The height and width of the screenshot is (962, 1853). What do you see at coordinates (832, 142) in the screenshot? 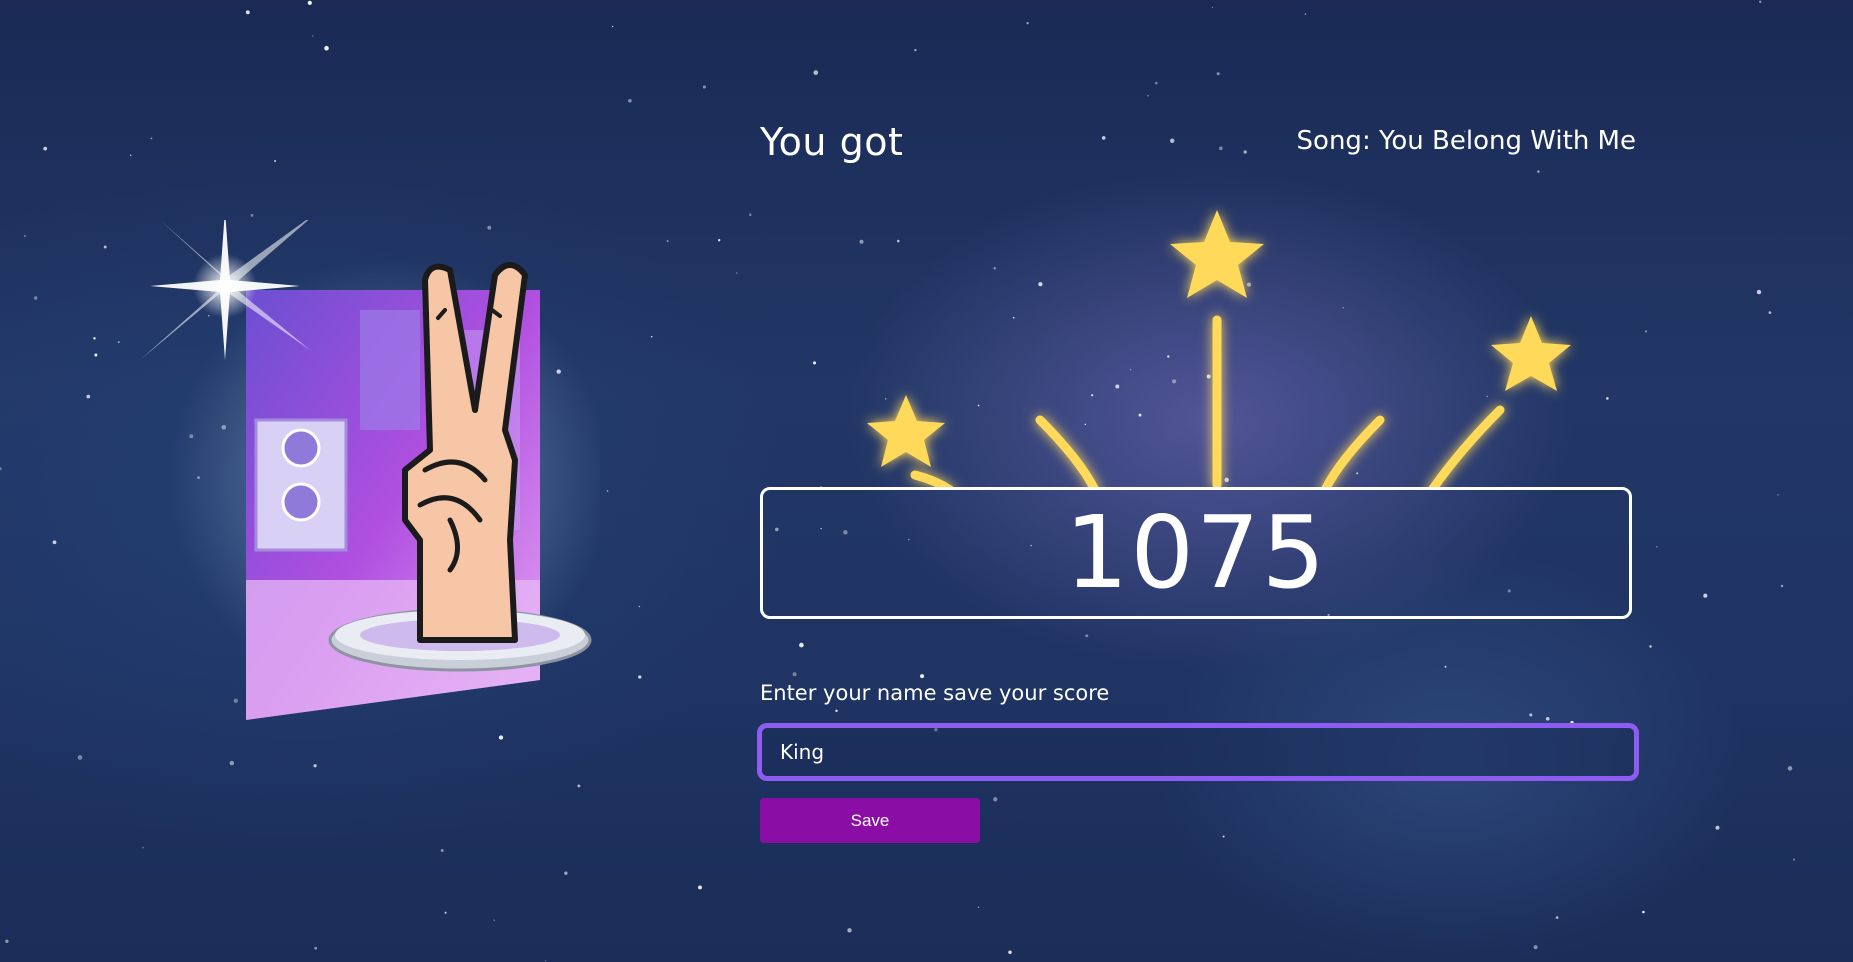
I see `page-title: You got` at bounding box center [832, 142].